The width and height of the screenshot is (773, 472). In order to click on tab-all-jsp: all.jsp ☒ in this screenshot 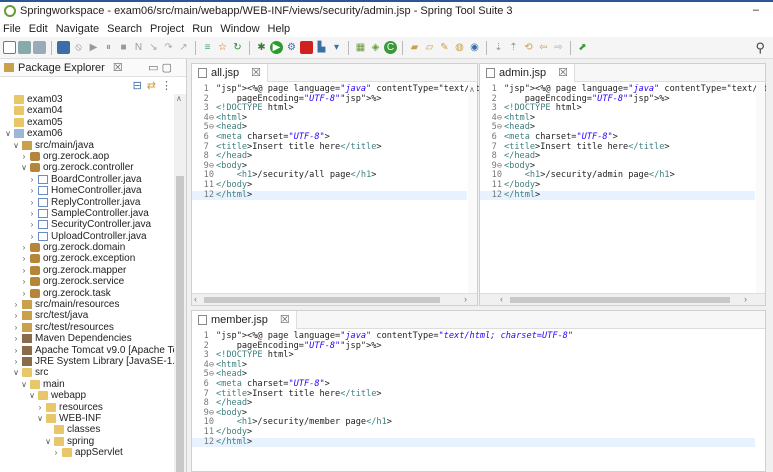, I will do `click(230, 72)`.